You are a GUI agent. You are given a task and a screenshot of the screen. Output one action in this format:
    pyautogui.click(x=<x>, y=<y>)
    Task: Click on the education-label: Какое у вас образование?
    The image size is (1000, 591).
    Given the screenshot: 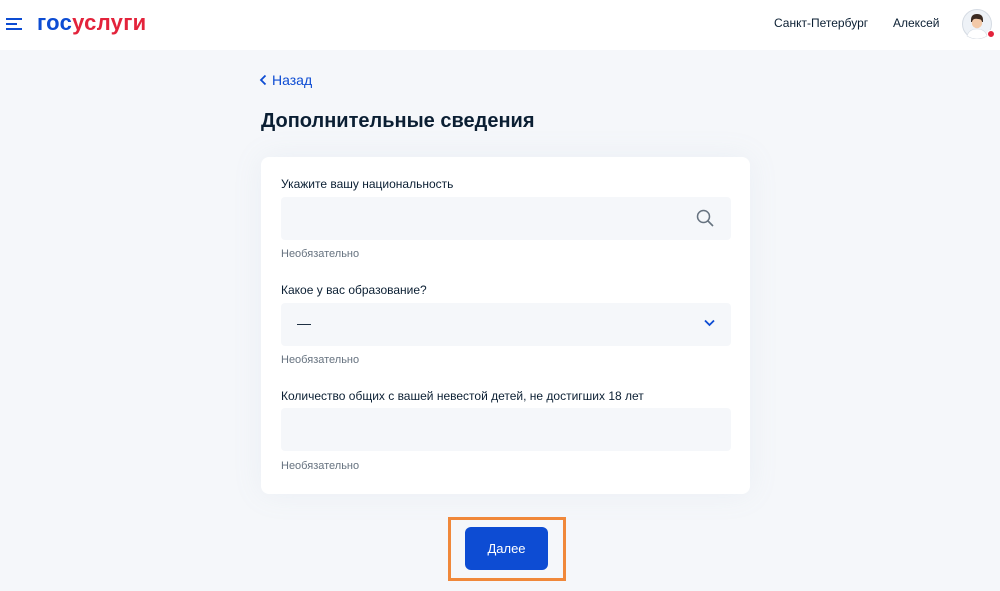 What is the action you would take?
    pyautogui.click(x=354, y=290)
    